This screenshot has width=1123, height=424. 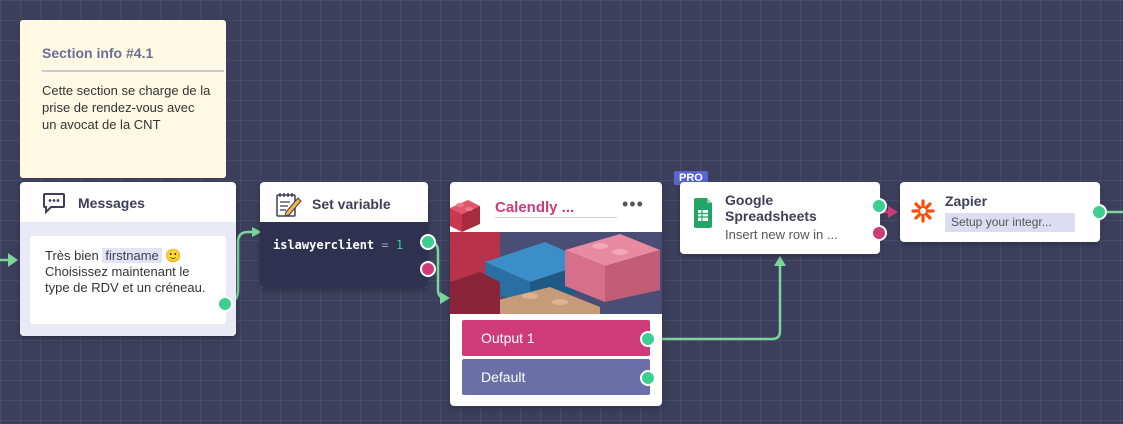 I want to click on zapier-title: Zapier, so click(x=966, y=201).